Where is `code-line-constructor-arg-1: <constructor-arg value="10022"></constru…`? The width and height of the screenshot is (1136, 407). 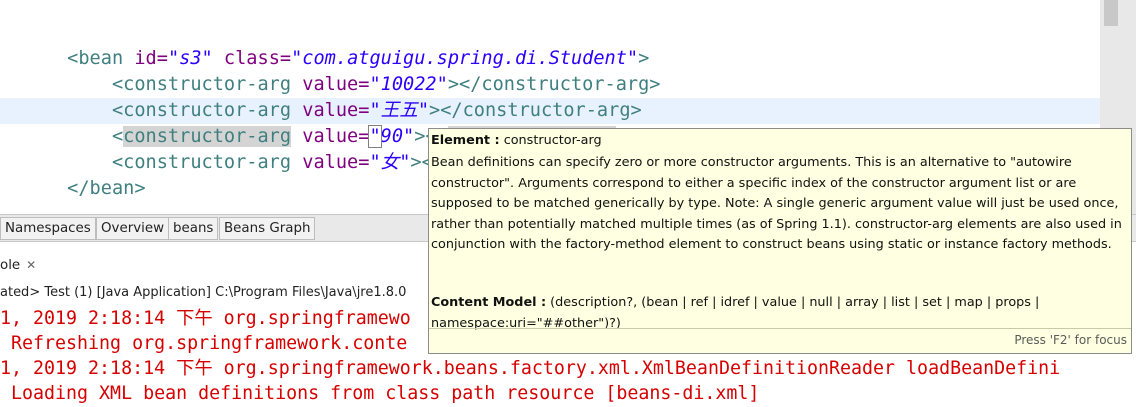 code-line-constructor-arg-1: <constructor-arg value="10022"></constru… is located at coordinates (330, 70).